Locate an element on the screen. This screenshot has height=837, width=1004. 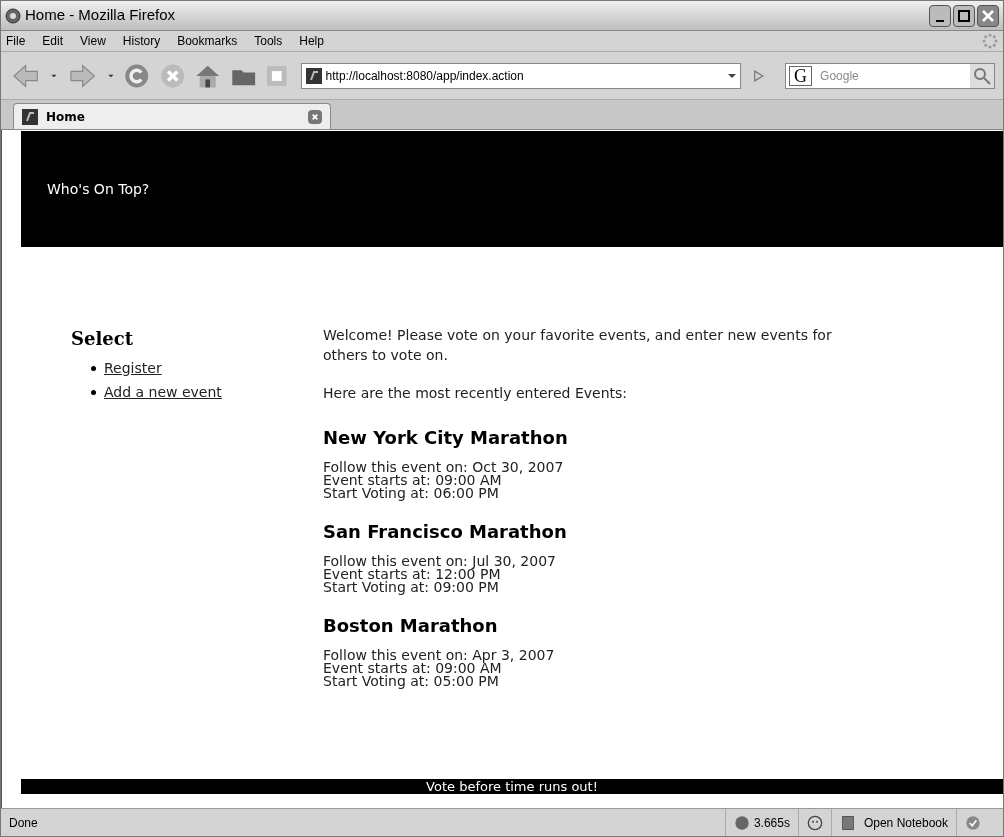
event-detail: Follow this event on: Apr 3, 2007 is located at coordinates (439, 655).